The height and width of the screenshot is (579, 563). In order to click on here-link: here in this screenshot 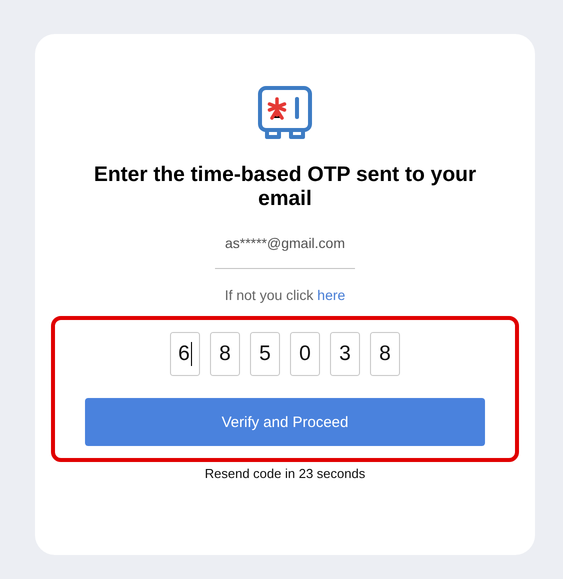, I will do `click(331, 295)`.